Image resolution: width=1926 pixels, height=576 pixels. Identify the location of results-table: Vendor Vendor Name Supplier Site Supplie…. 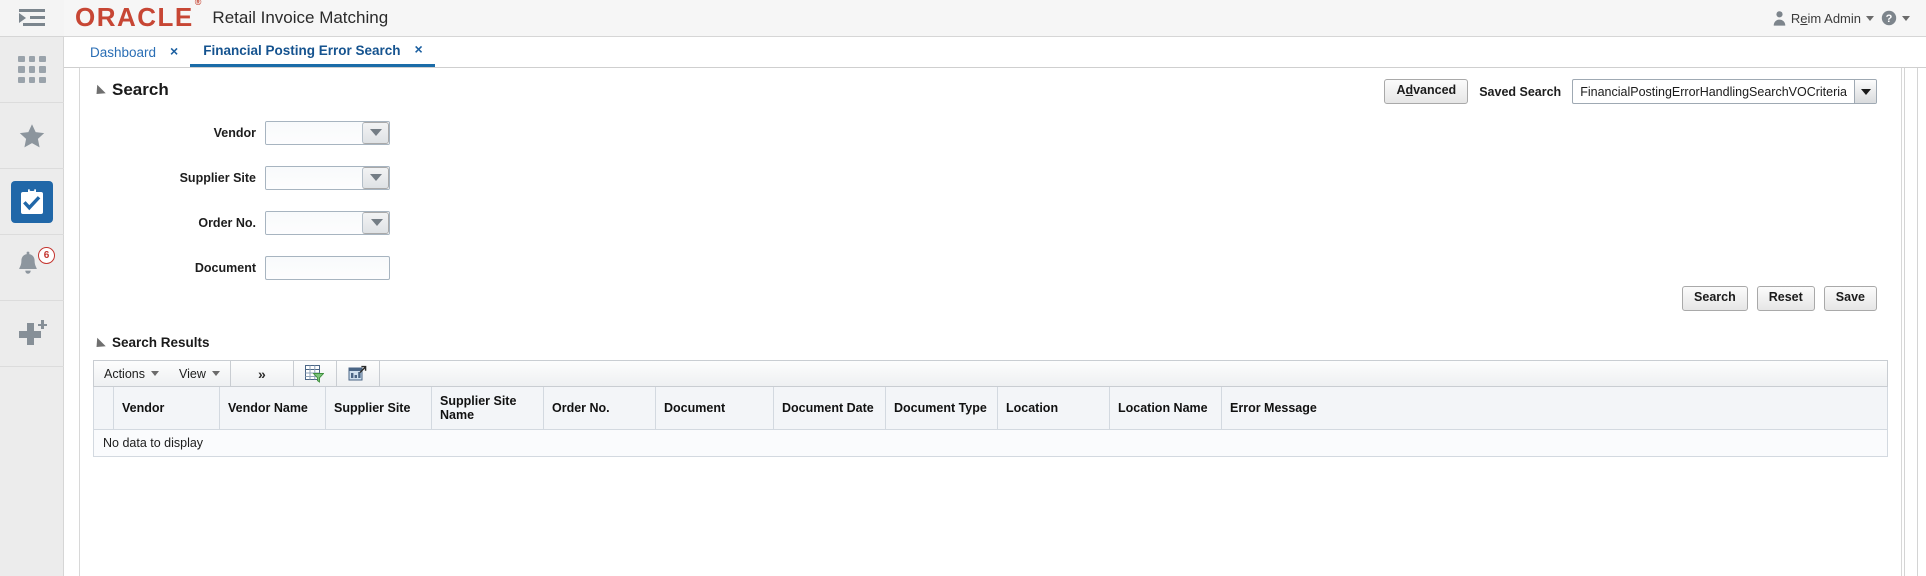
(990, 422).